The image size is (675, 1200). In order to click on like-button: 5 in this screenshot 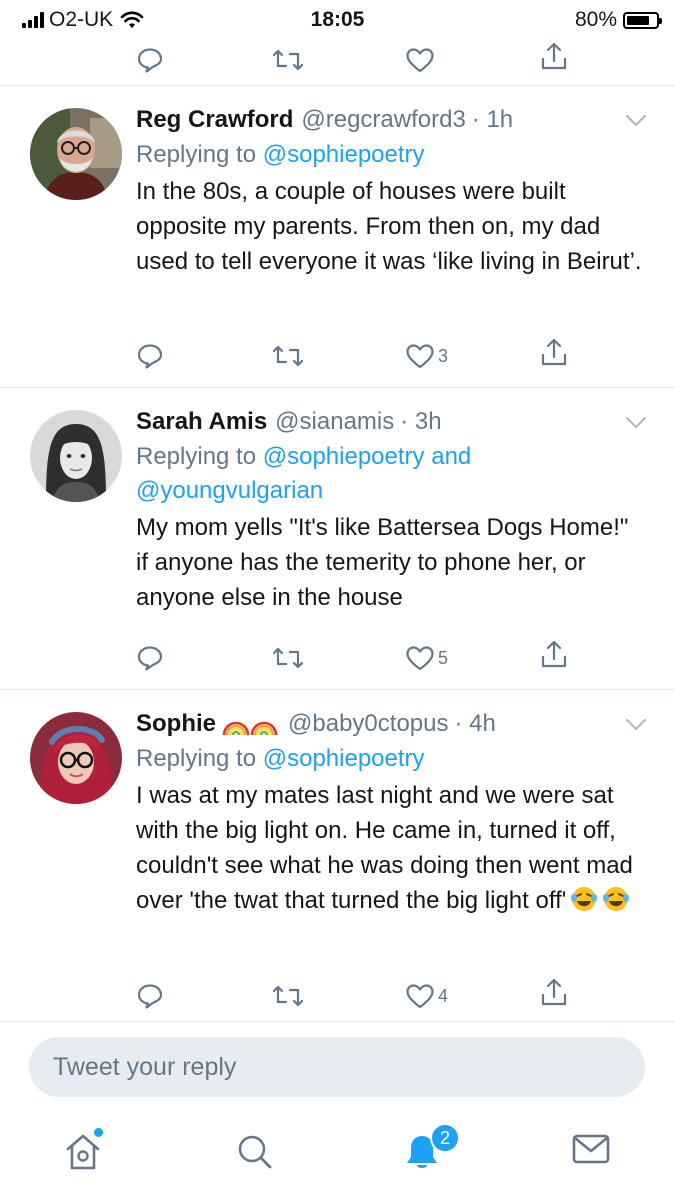, I will do `click(426, 658)`.